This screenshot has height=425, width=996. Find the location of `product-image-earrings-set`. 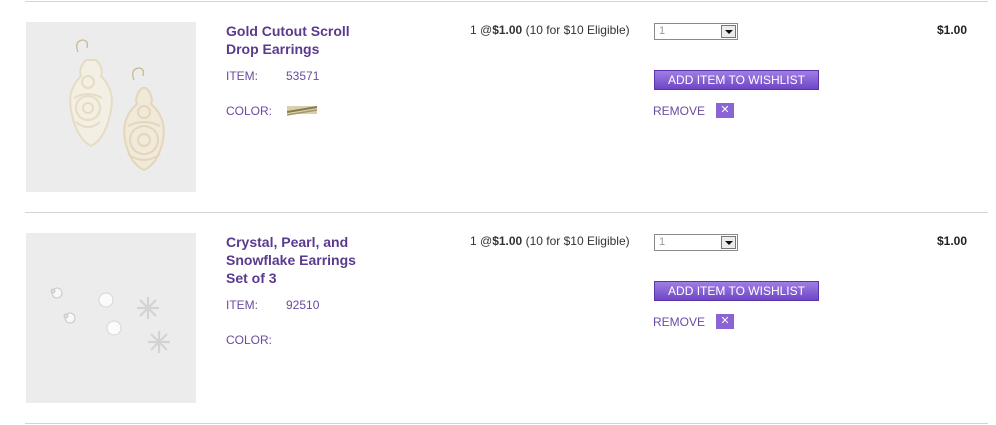

product-image-earrings-set is located at coordinates (111, 318).